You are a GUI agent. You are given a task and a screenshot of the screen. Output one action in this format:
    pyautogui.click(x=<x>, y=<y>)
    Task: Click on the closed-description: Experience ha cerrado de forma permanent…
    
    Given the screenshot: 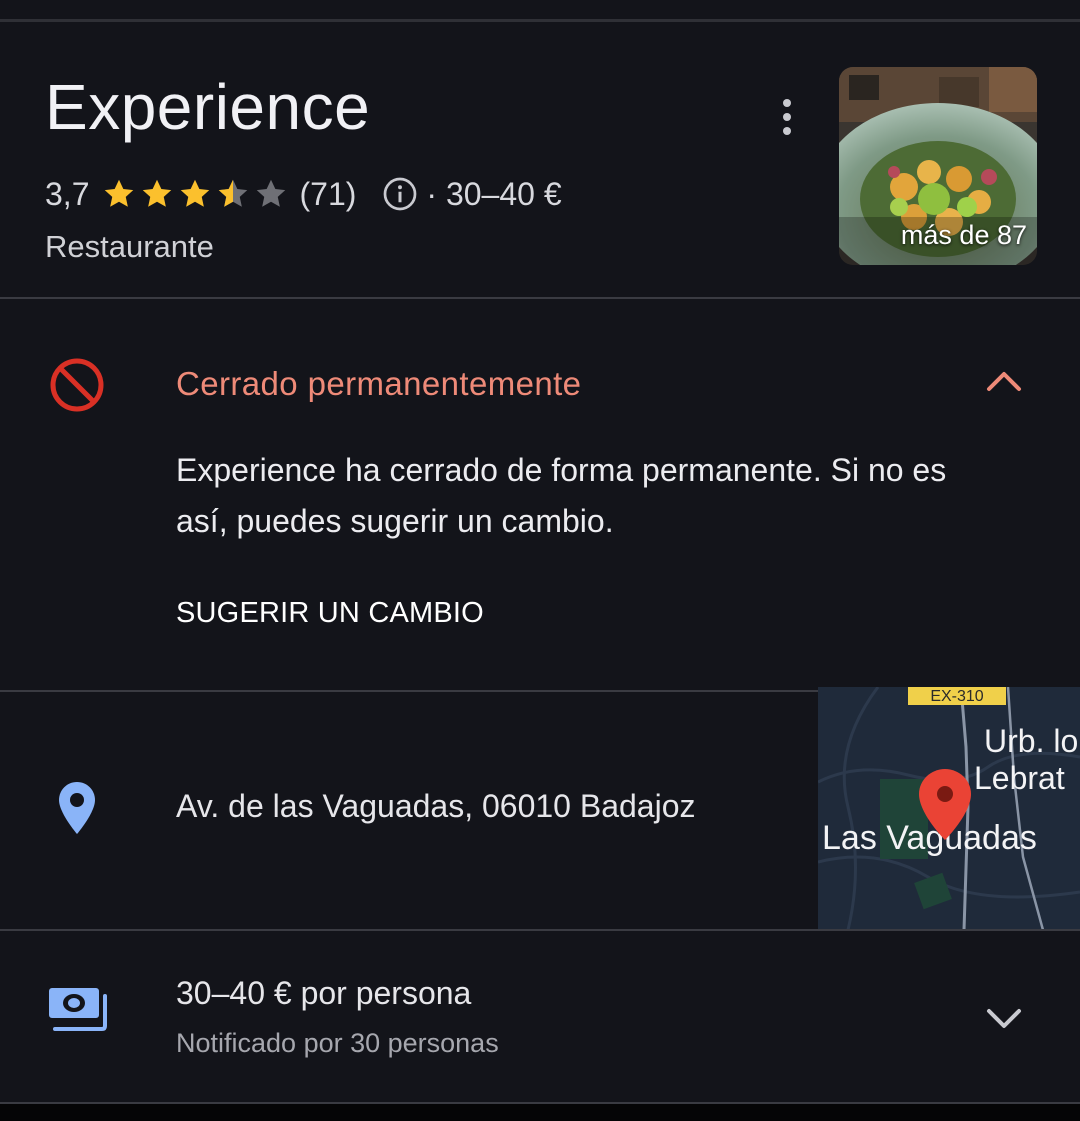 What is the action you would take?
    pyautogui.click(x=561, y=495)
    